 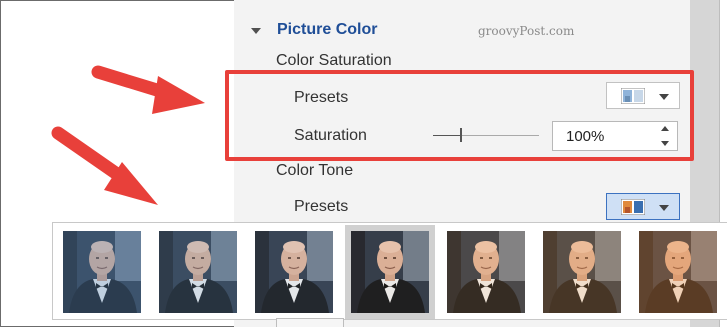 What do you see at coordinates (310, 322) in the screenshot?
I see `reset-button` at bounding box center [310, 322].